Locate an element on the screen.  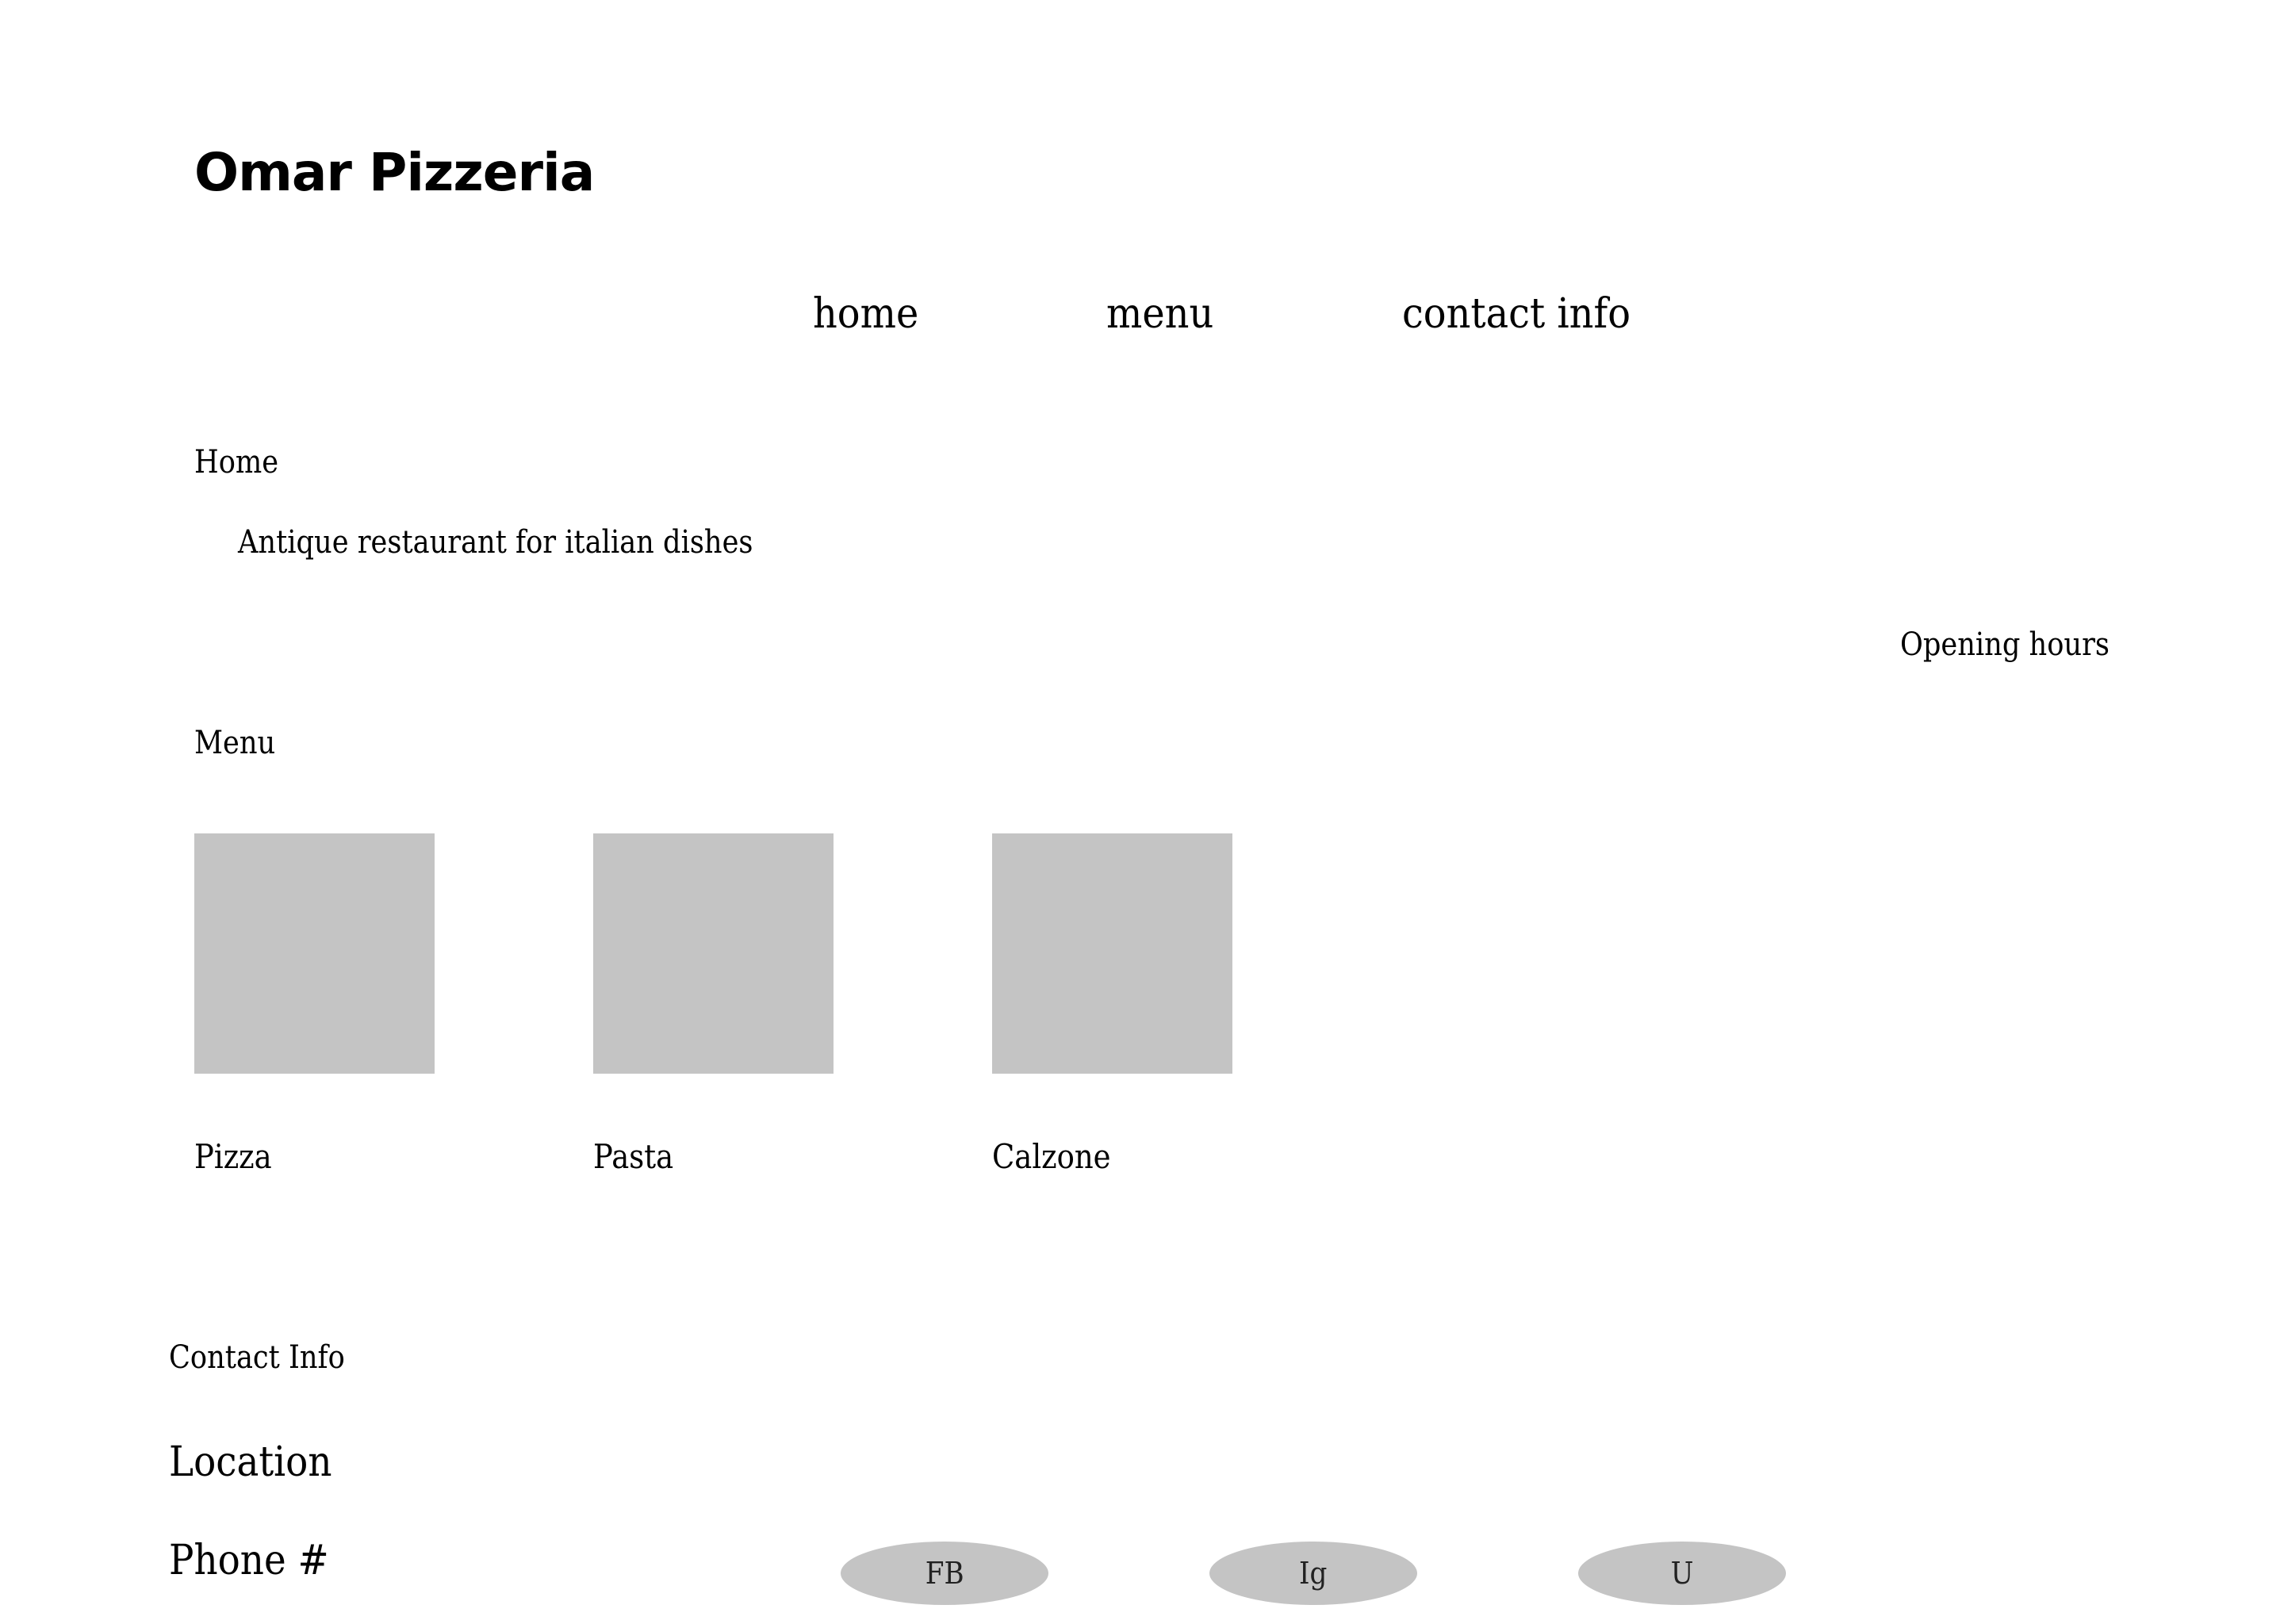
site-logo: Omar Pizzeria is located at coordinates (394, 172).